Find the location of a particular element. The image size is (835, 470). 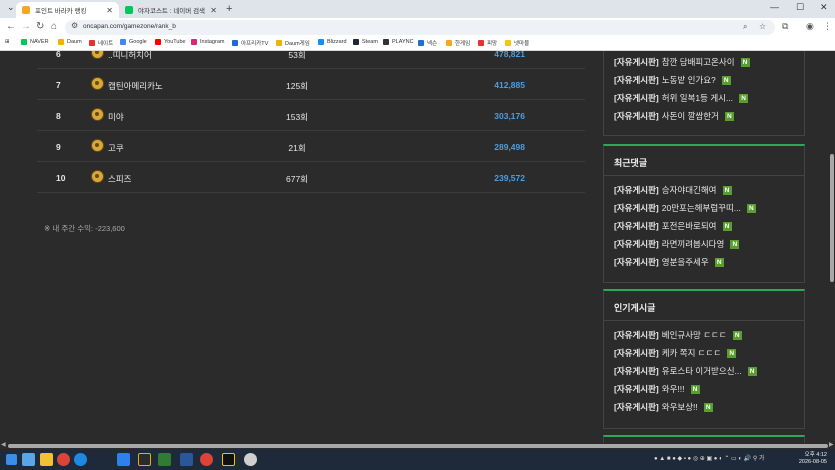

ranking-row: 6 ..띠니허치어 53회 478,821 is located at coordinates (311, 60).